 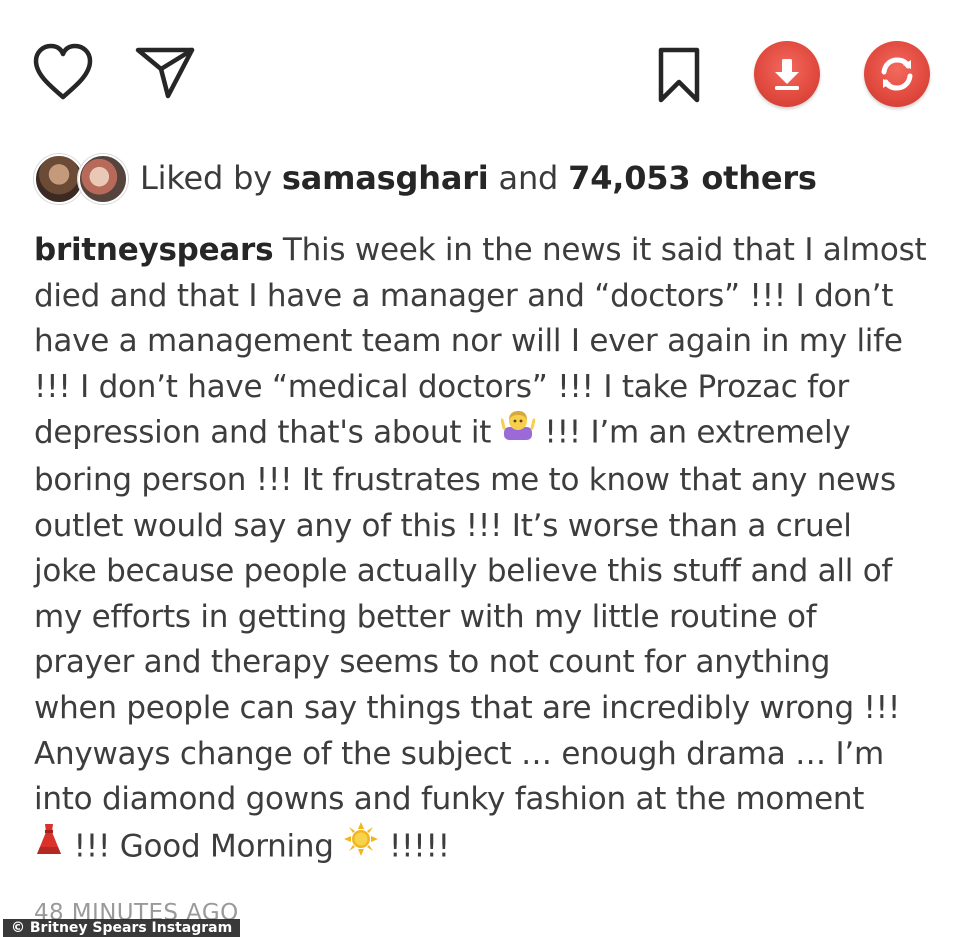 I want to click on liker-avatars, so click(x=82, y=178).